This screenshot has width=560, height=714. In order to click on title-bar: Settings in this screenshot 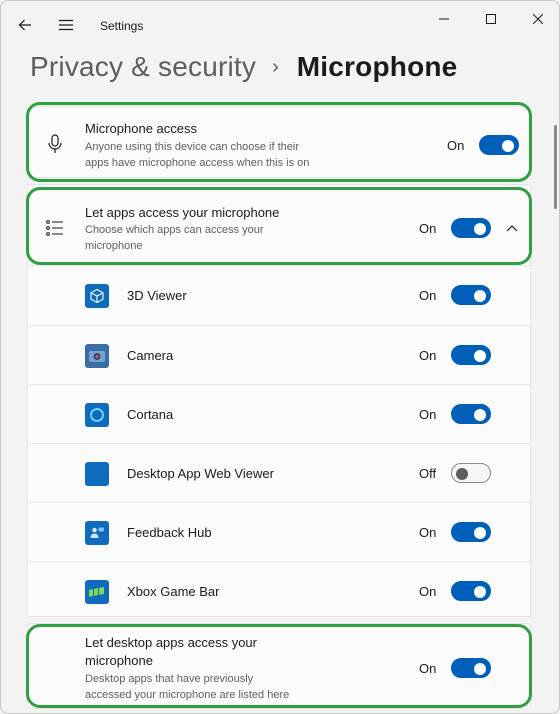, I will do `click(280, 25)`.